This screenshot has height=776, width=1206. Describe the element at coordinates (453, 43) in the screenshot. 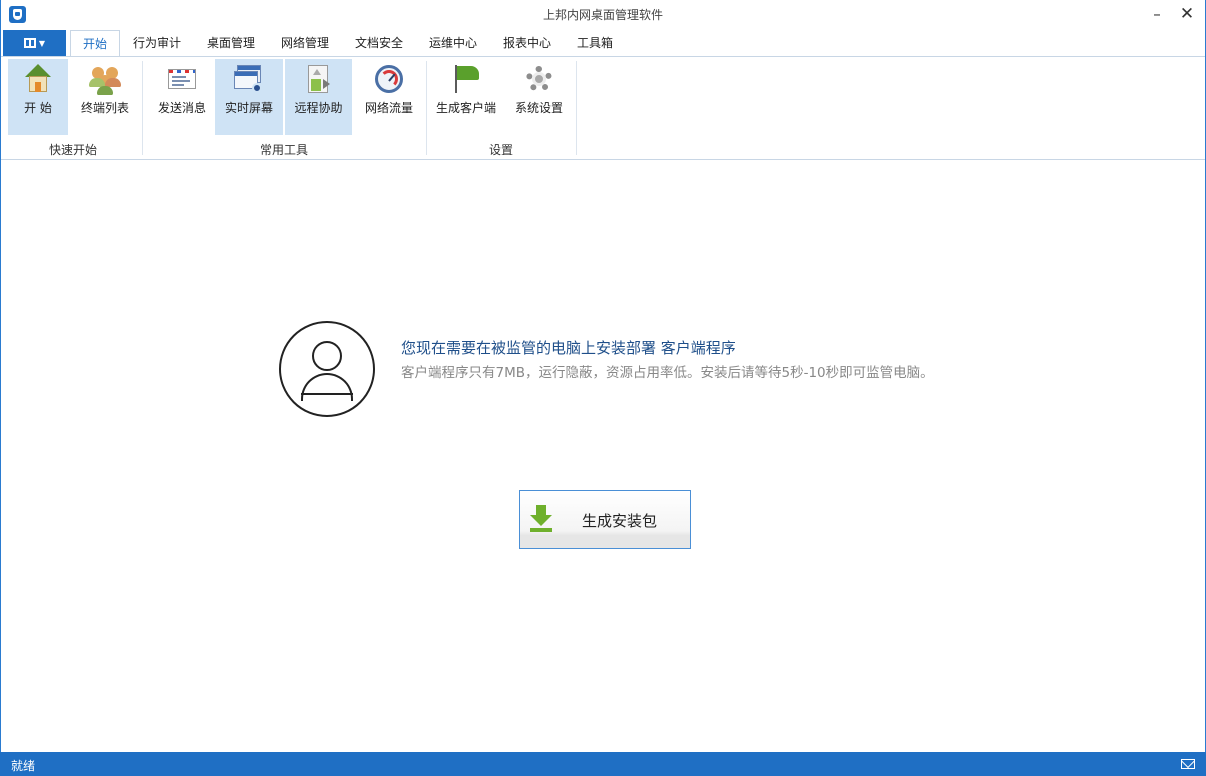

I see `tab-operations-center: 运维中心` at that location.